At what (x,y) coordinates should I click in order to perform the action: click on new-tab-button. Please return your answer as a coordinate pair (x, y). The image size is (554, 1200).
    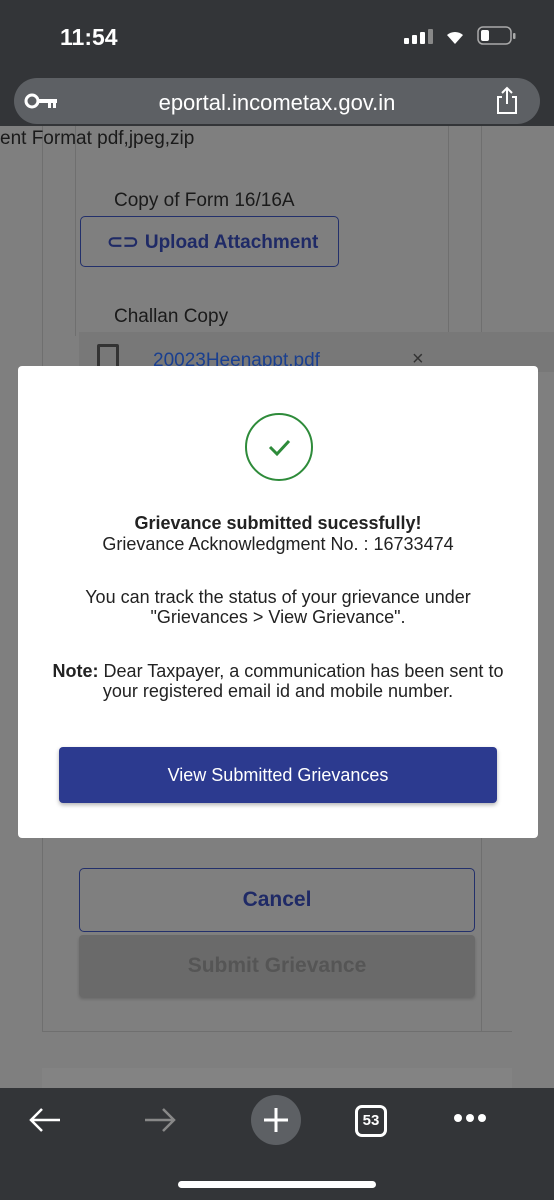
    Looking at the image, I should click on (276, 1120).